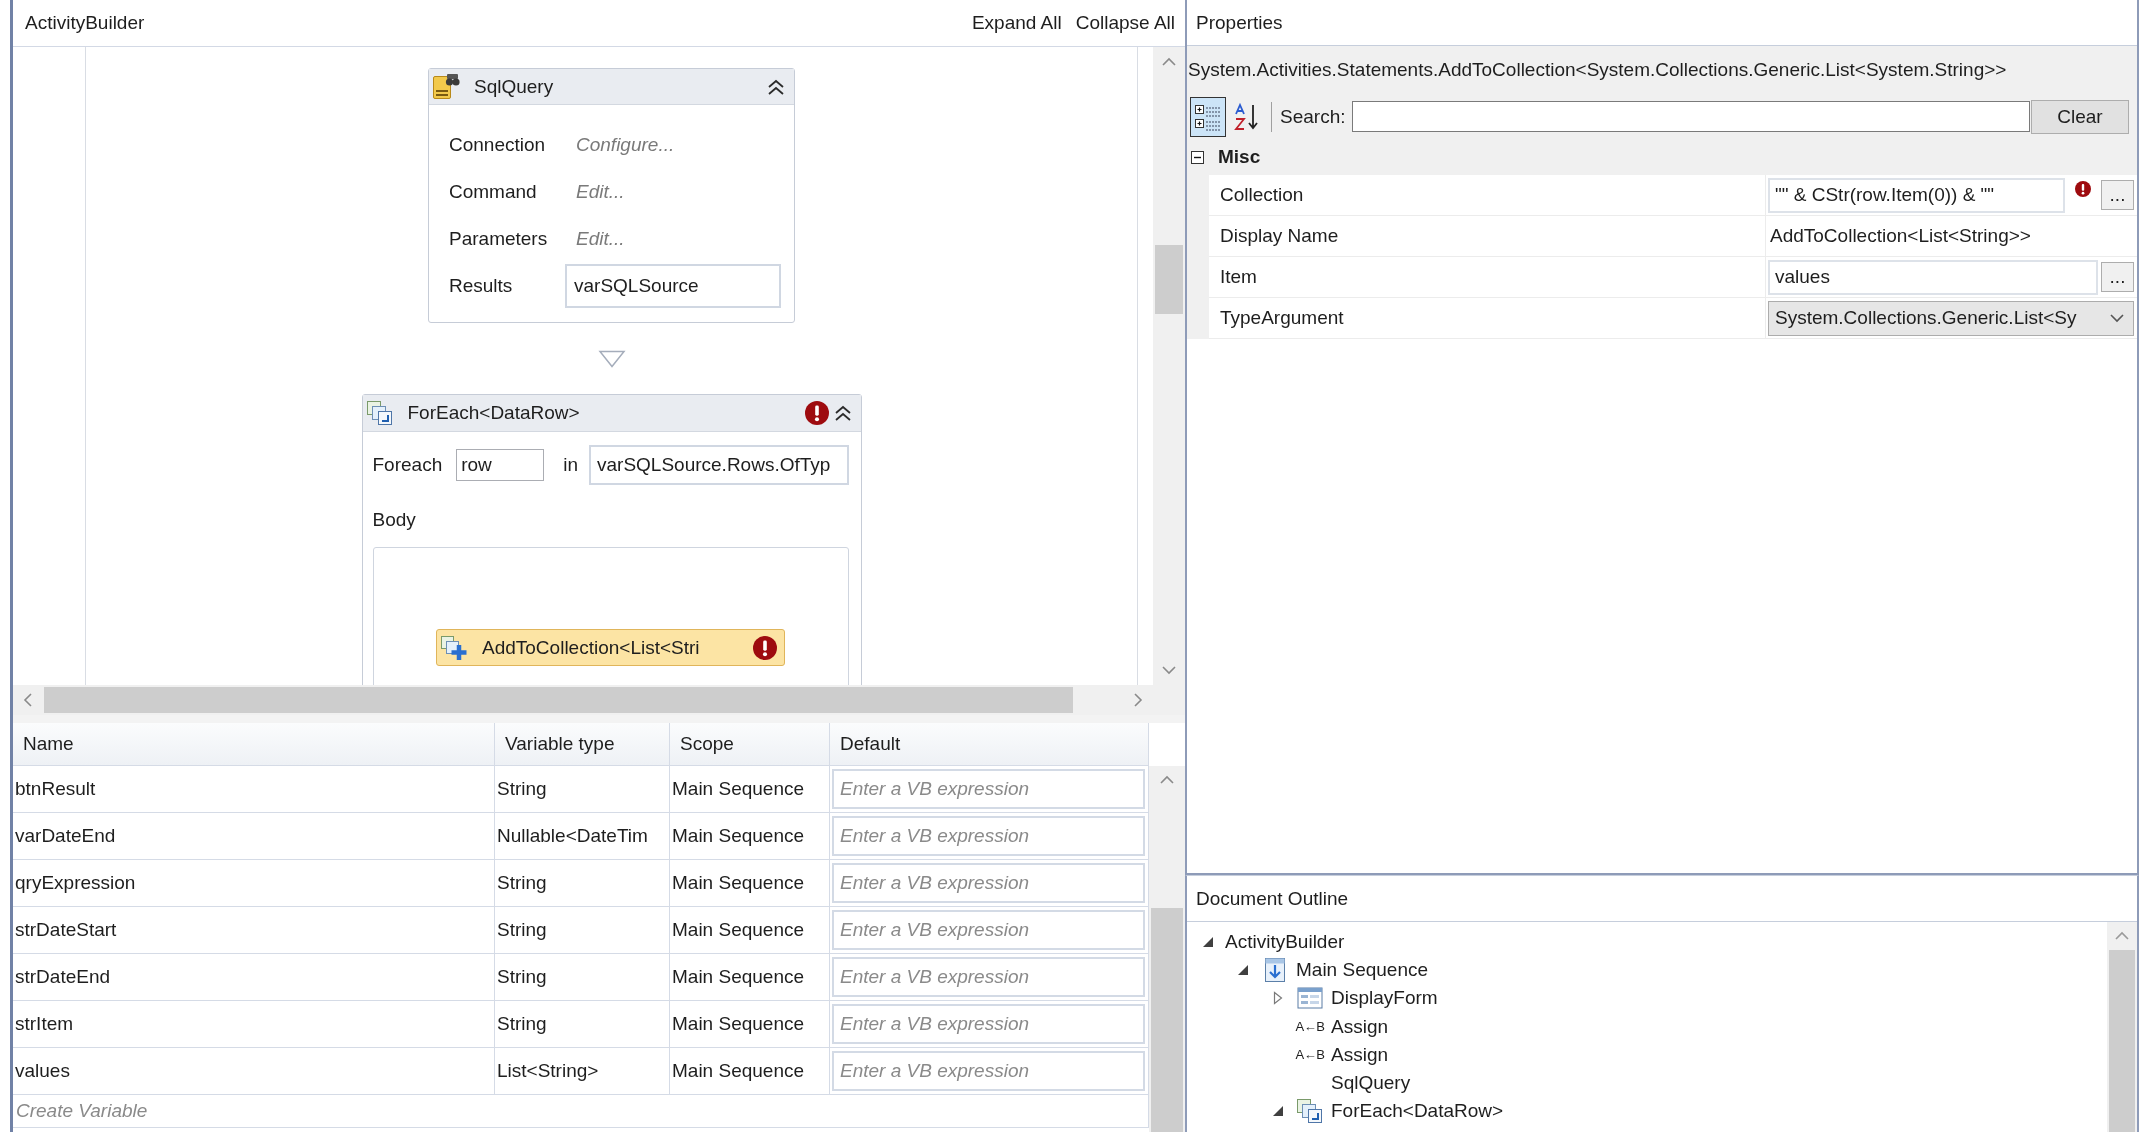 This screenshot has height=1132, width=2139. What do you see at coordinates (1285, 942) in the screenshot?
I see `tree-item: ActivityBuilder` at bounding box center [1285, 942].